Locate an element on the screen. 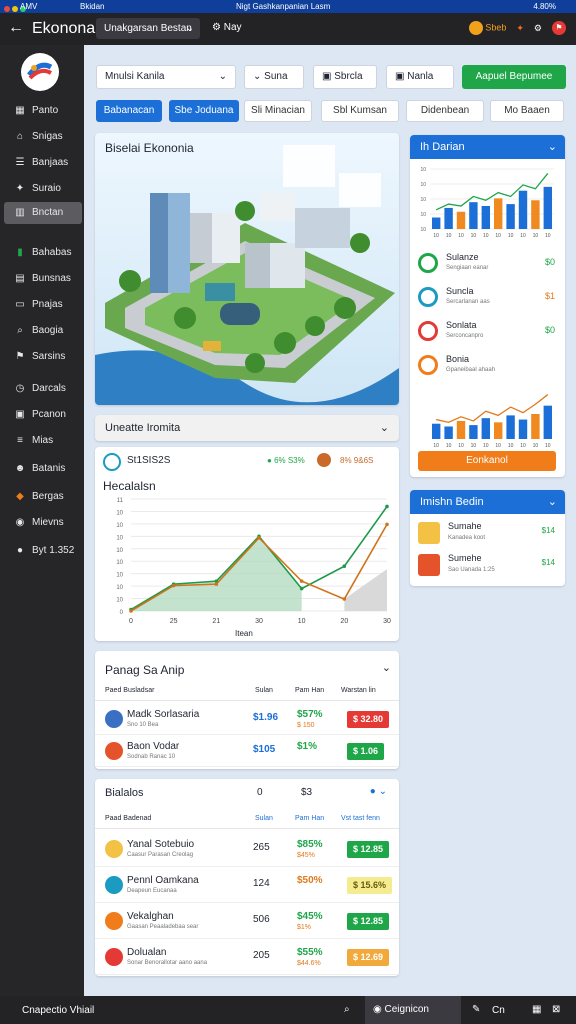 The width and height of the screenshot is (576, 1024). sidebar-item-3: ✦ Suraio is located at coordinates (43, 189).